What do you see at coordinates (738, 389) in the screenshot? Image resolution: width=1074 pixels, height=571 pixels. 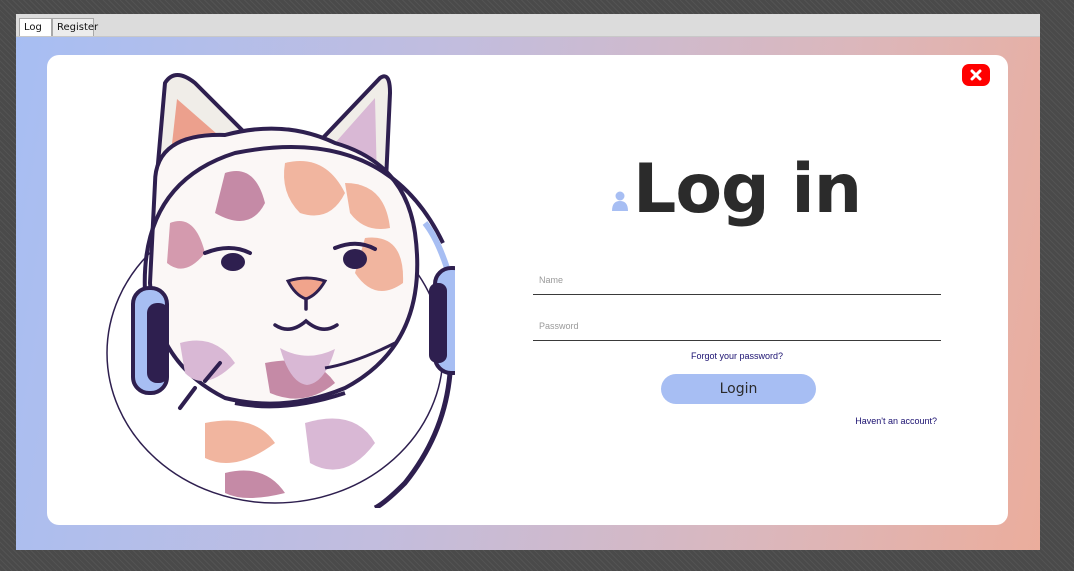 I see `login-button: Login` at bounding box center [738, 389].